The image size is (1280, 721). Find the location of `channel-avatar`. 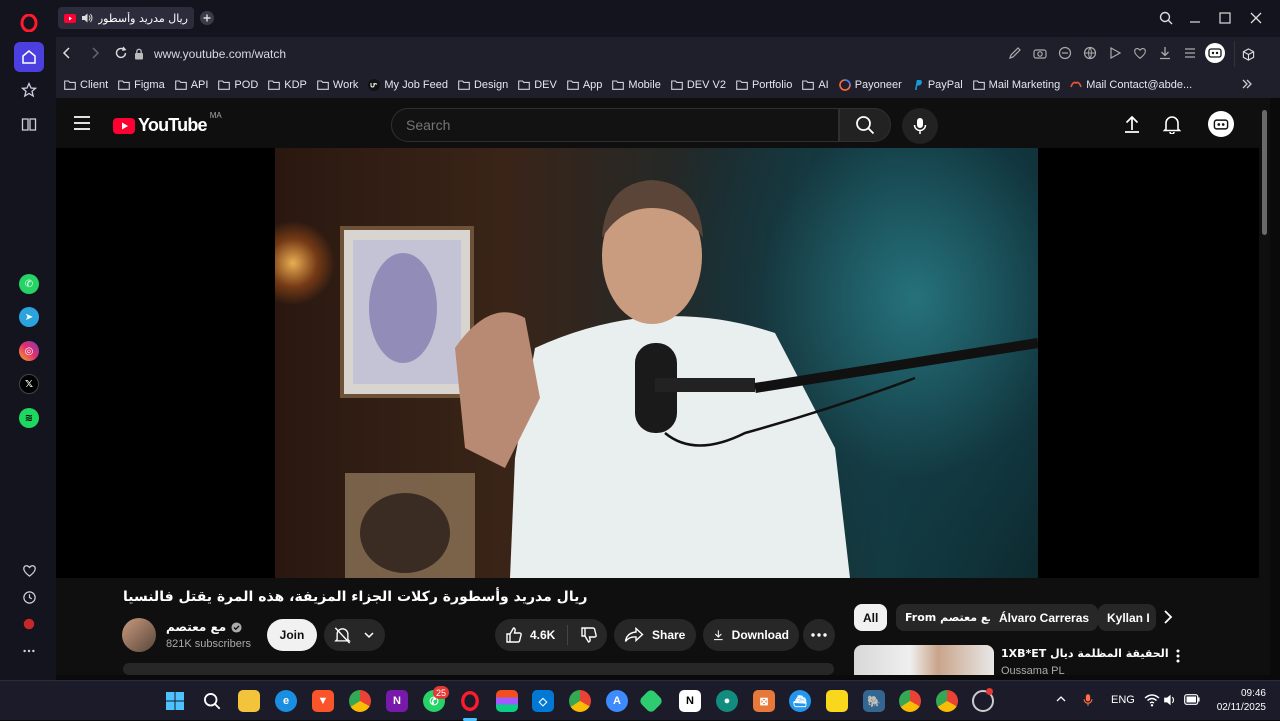

channel-avatar is located at coordinates (139, 635).